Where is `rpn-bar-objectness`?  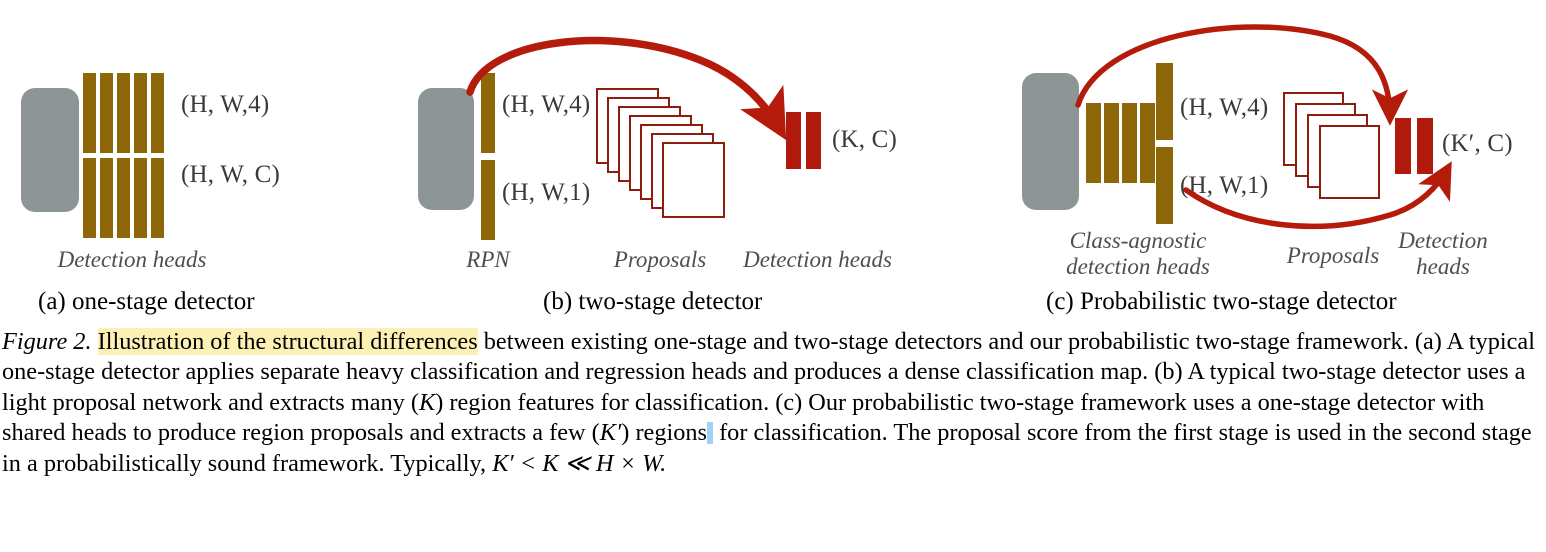 rpn-bar-objectness is located at coordinates (488, 200).